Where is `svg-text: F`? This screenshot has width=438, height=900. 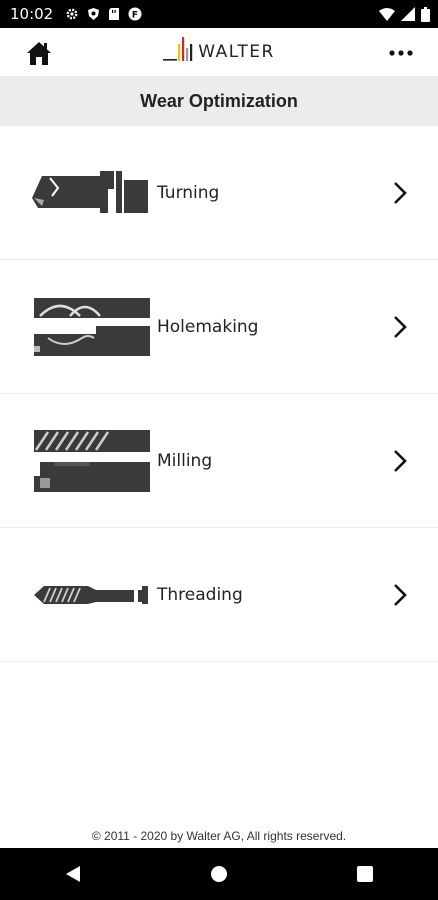 svg-text: F is located at coordinates (135, 16).